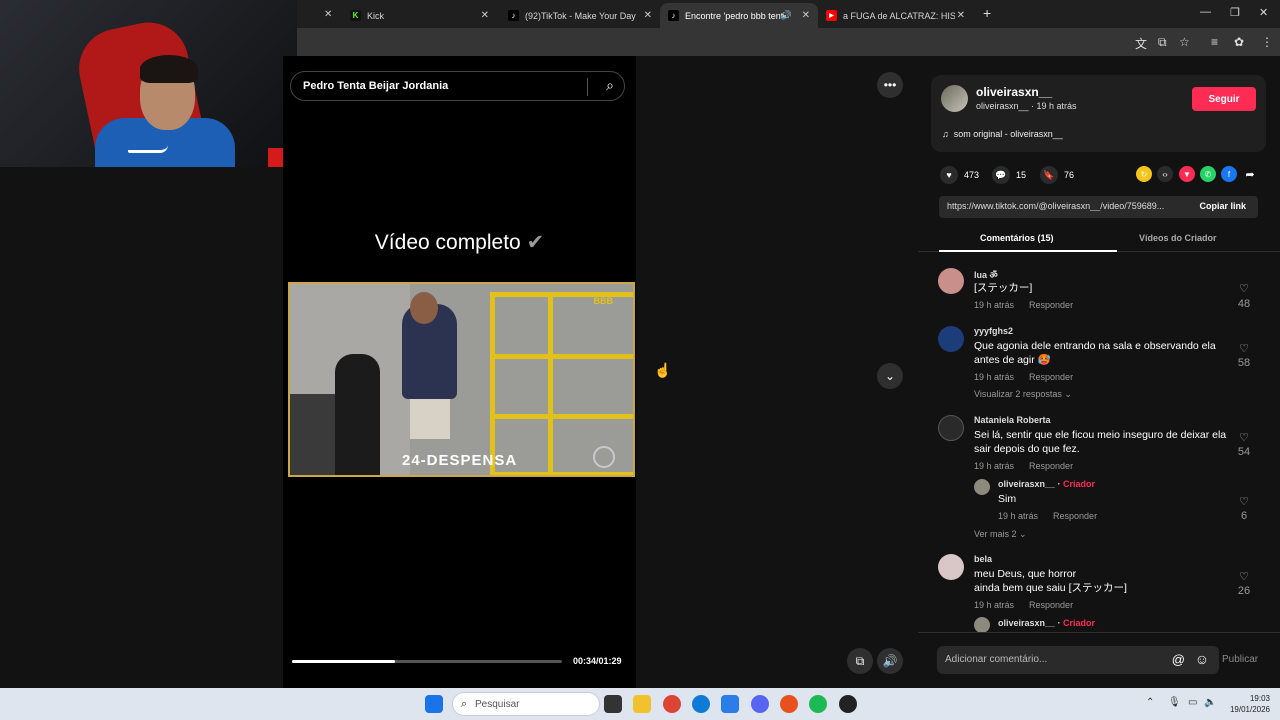 Image resolution: width=1280 pixels, height=720 pixels. I want to click on microphone-icon: 🎙, so click(1174, 702).